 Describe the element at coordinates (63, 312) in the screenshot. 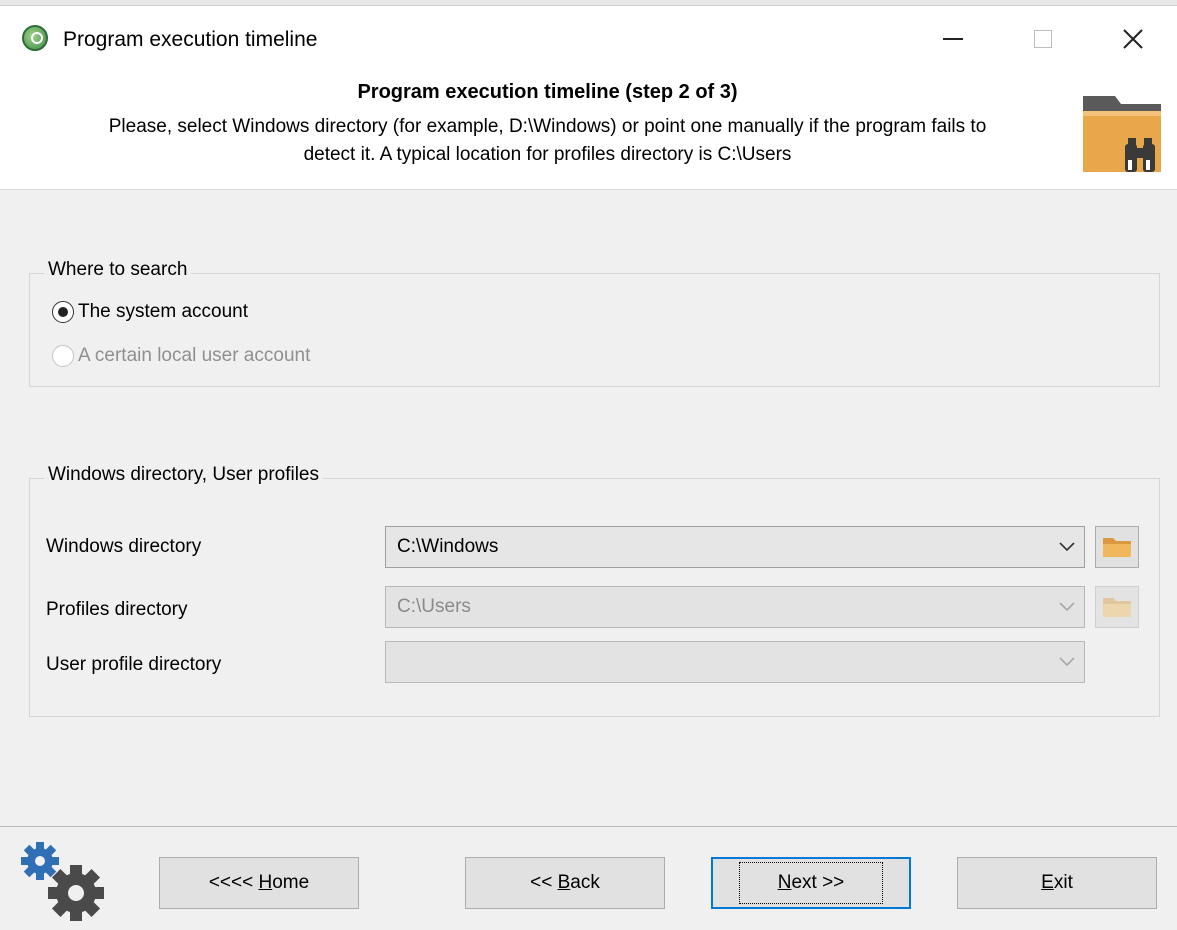

I see `radio-checked-icon` at that location.